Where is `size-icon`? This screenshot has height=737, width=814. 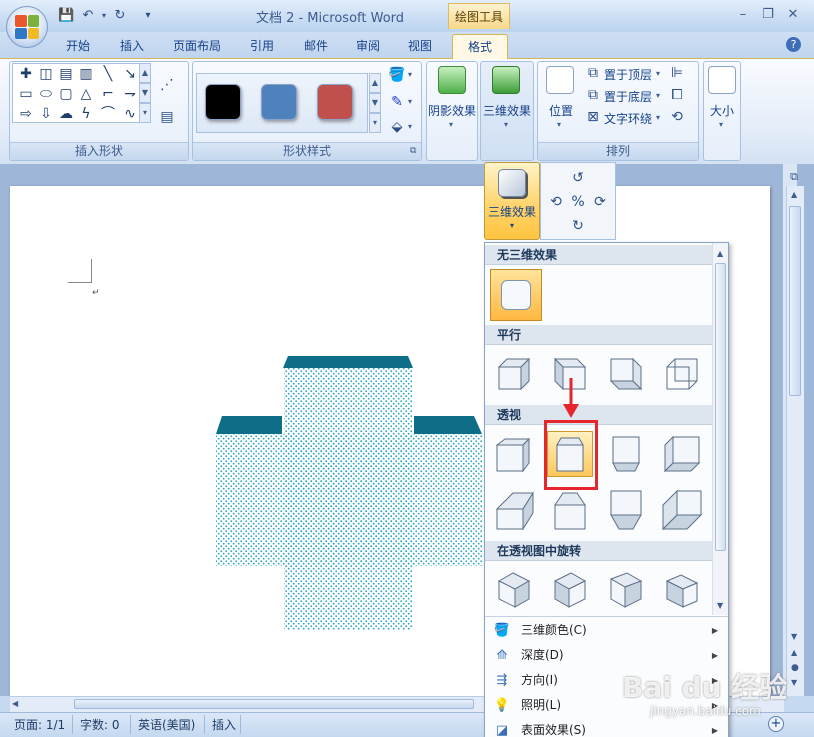 size-icon is located at coordinates (722, 80).